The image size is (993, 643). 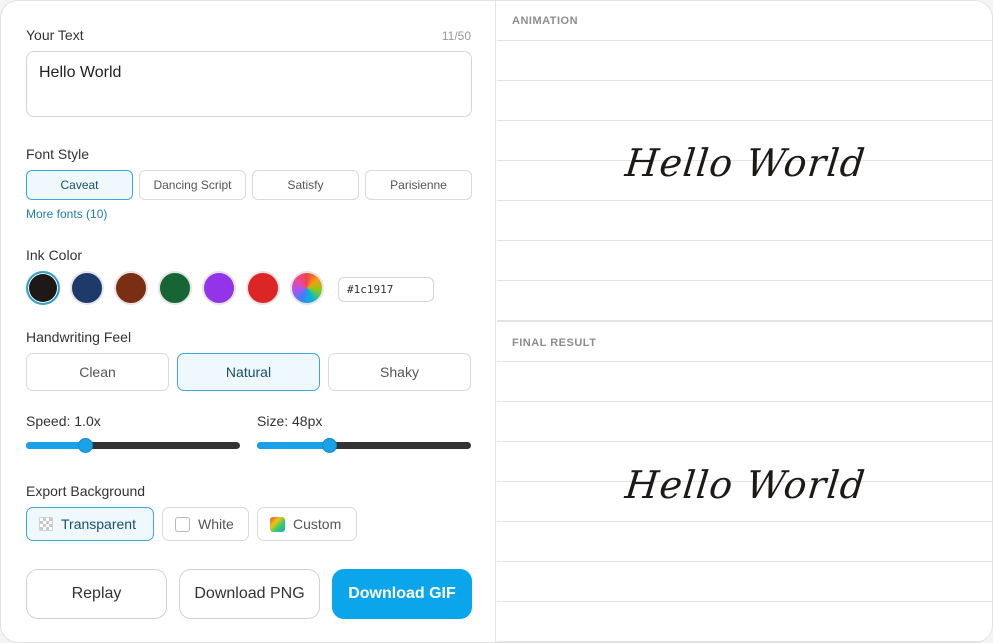 I want to click on speed-slider-thumb, so click(x=85, y=445).